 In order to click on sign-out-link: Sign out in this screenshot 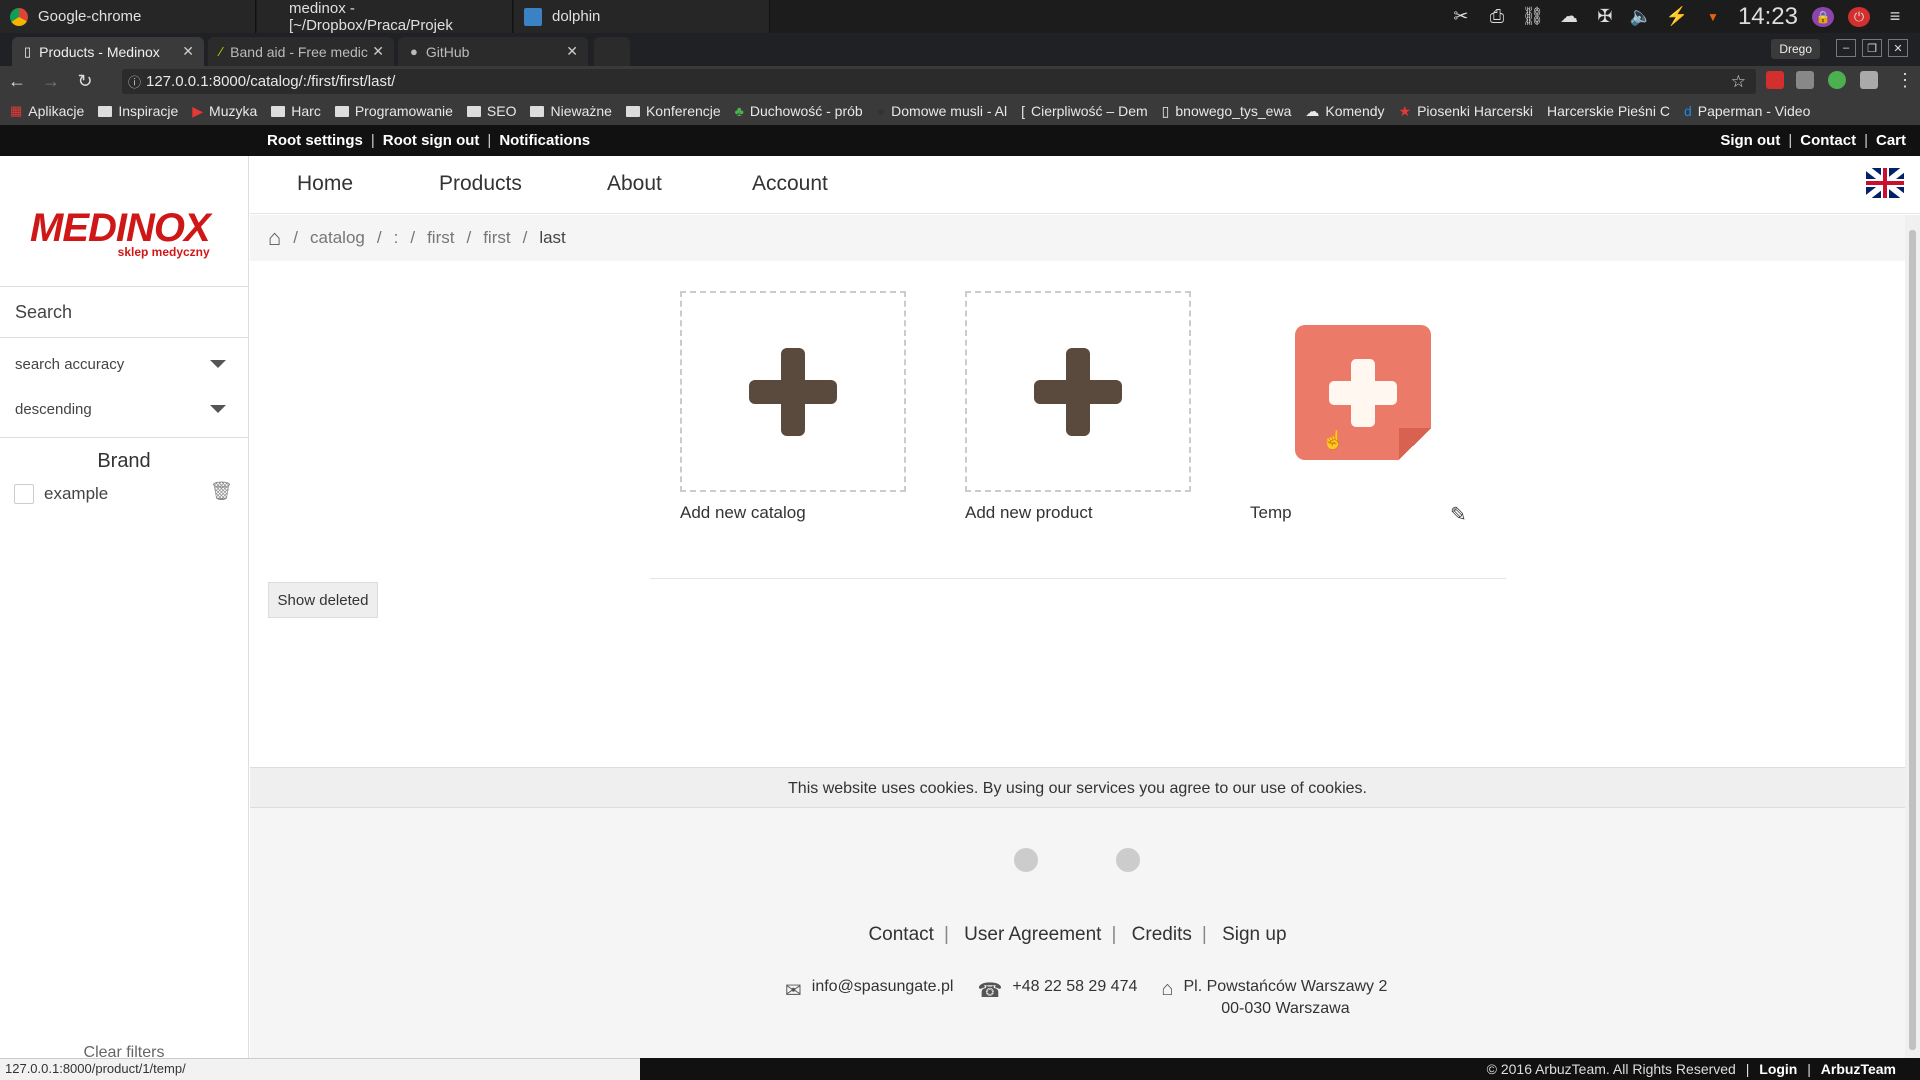, I will do `click(1750, 140)`.